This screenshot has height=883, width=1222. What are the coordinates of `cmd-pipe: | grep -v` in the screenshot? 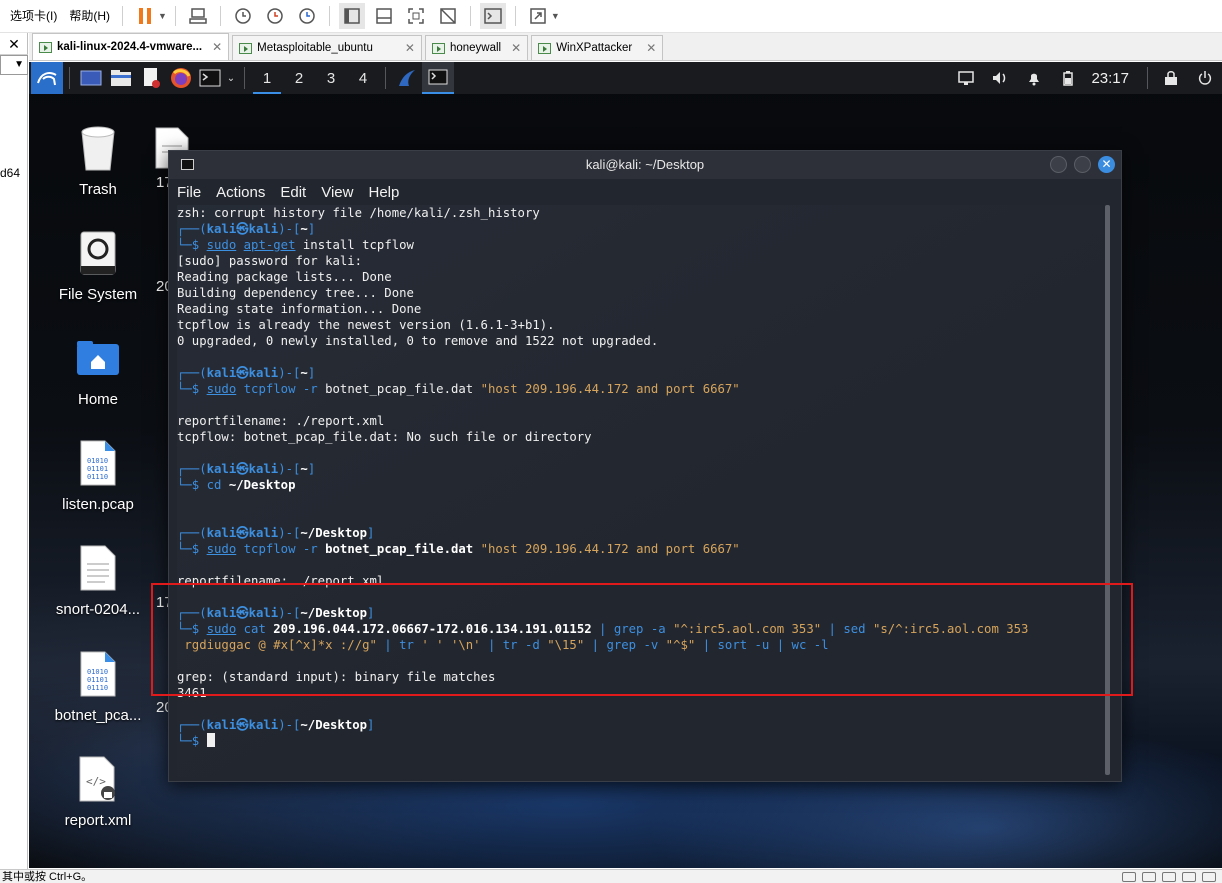 It's located at (625, 645).